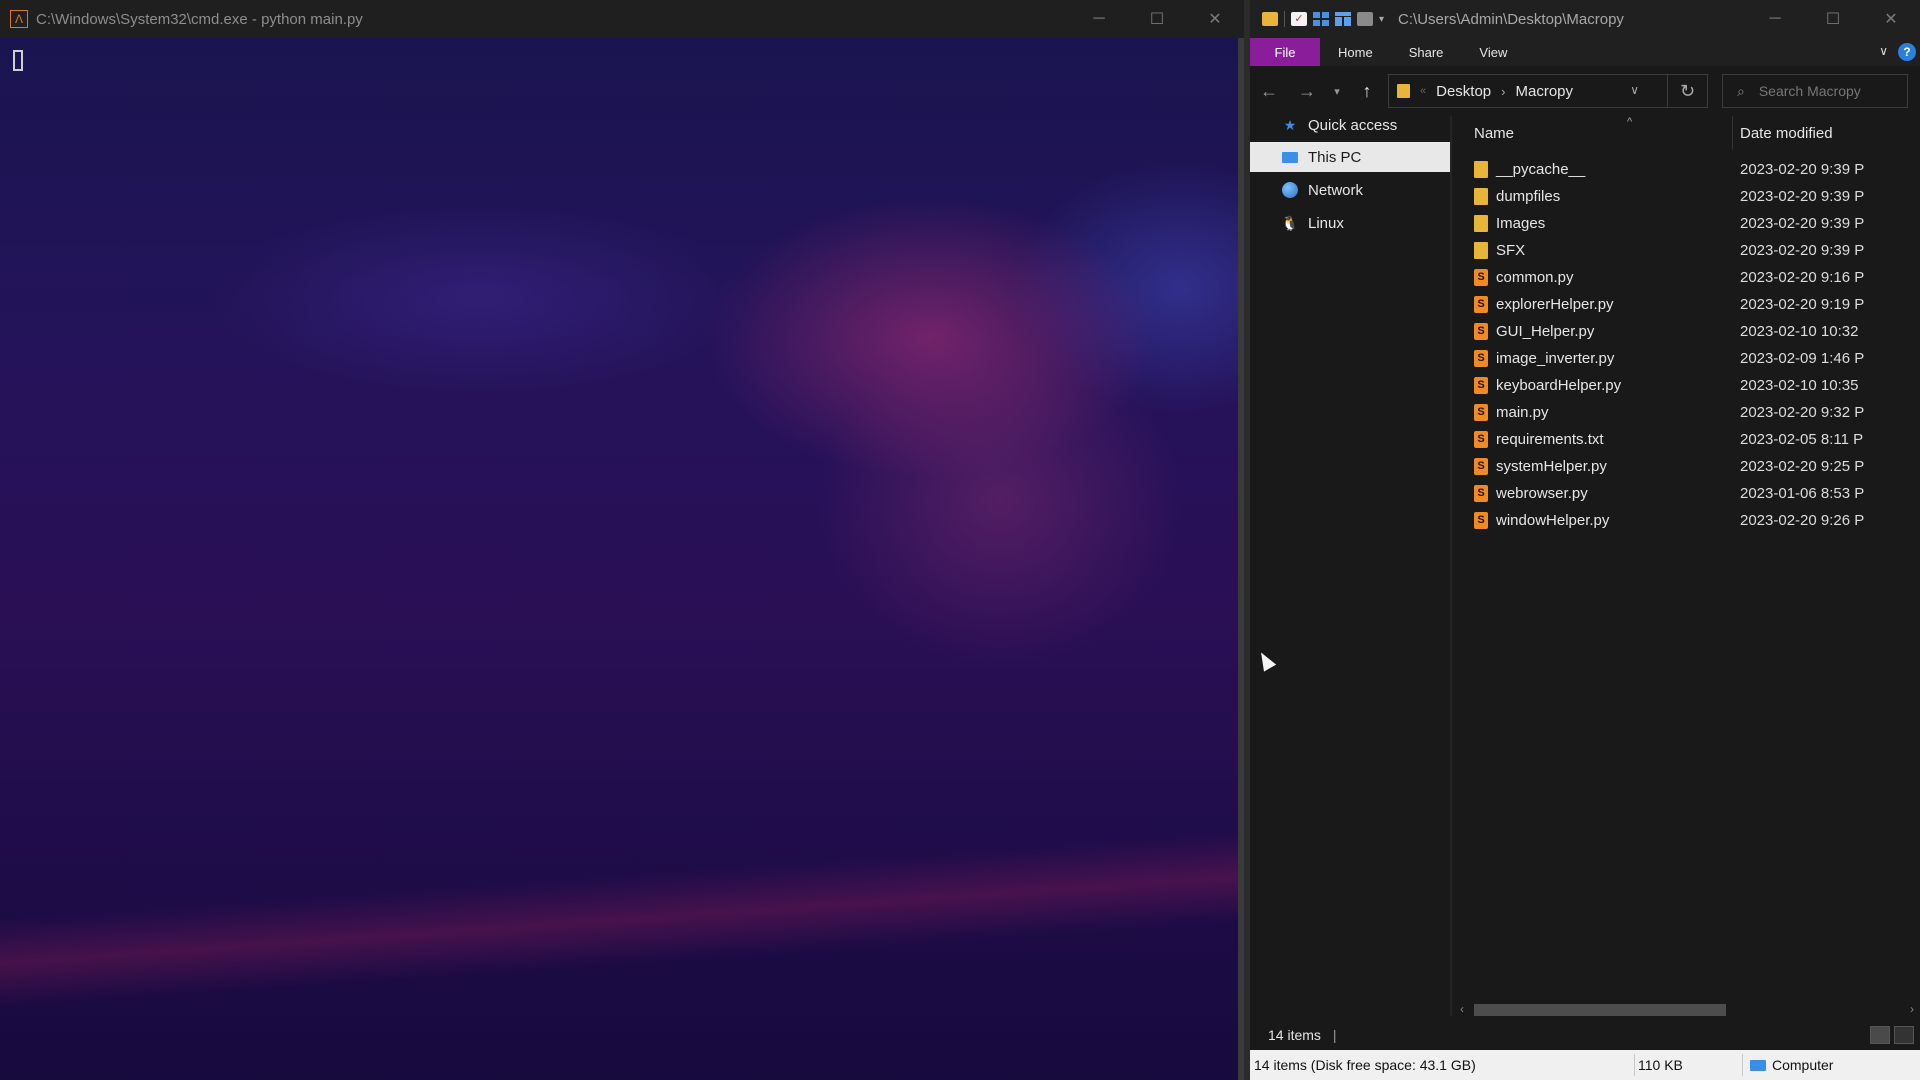 Image resolution: width=1920 pixels, height=1080 pixels. What do you see at coordinates (1686, 412) in the screenshot?
I see `file-row: Smain.py 2023-02-20 9:32 P` at bounding box center [1686, 412].